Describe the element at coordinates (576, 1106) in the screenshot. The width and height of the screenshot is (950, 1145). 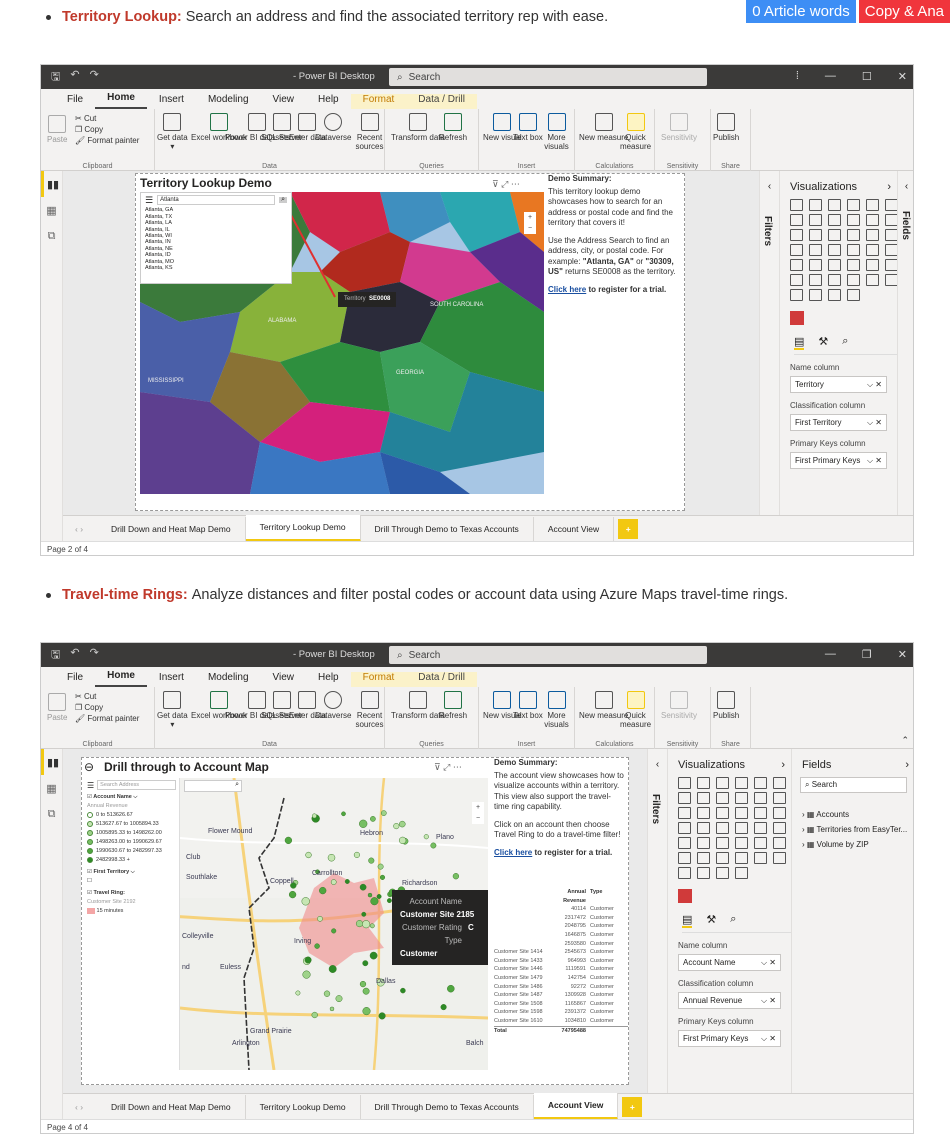
I see `tab-account-view: Account View` at that location.